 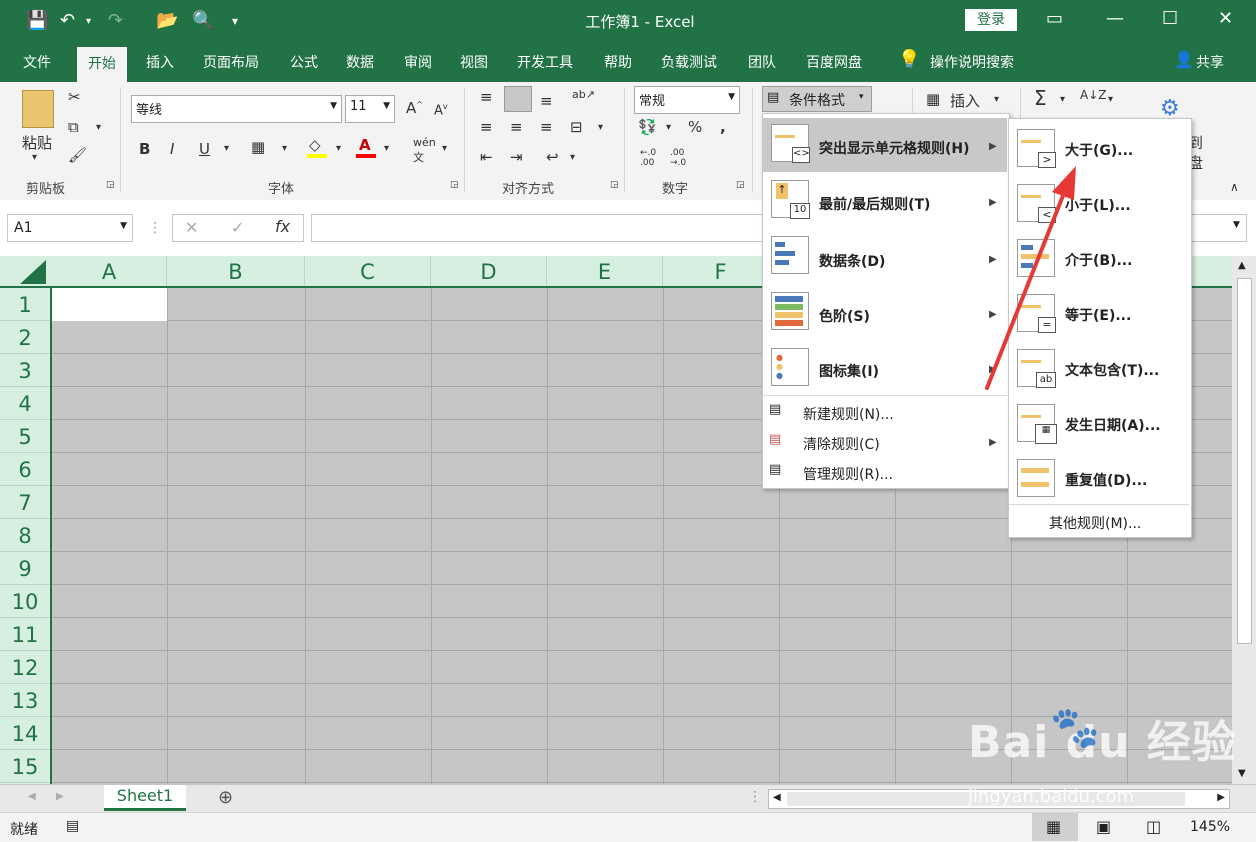 I want to click on increase-decimal-icon: ←.0.00, so click(x=648, y=158).